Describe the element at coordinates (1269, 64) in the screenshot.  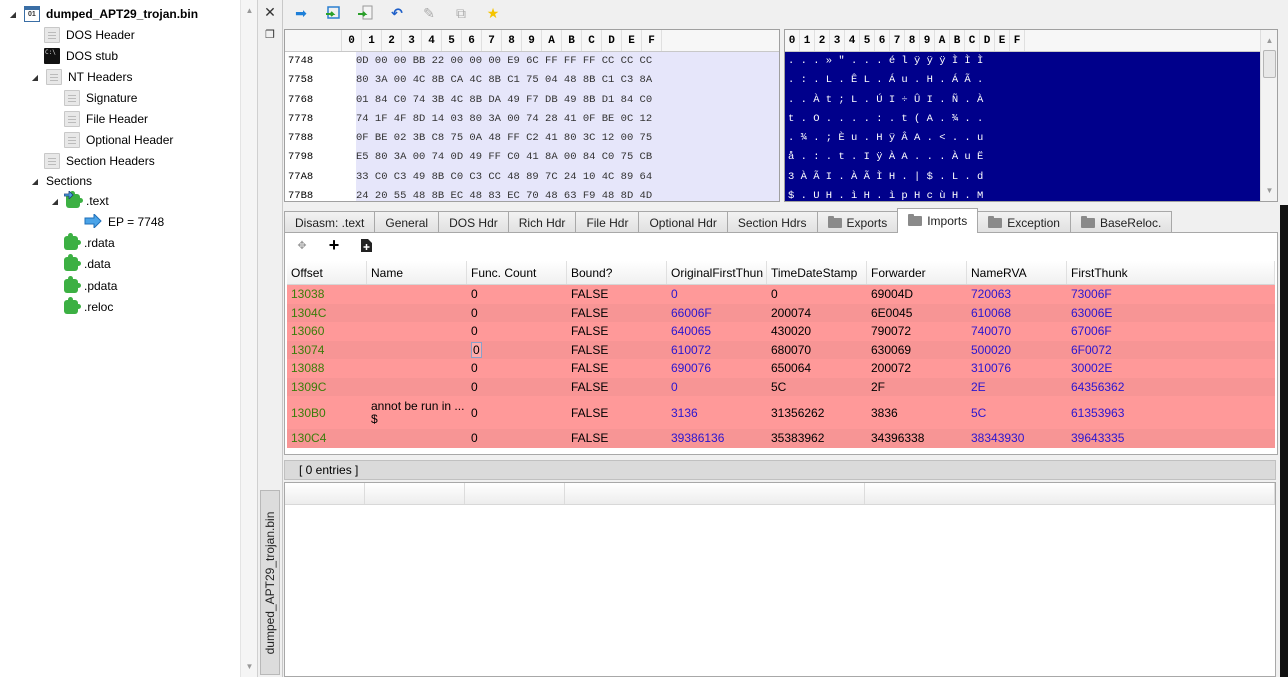
I see `scroll-thumb` at that location.